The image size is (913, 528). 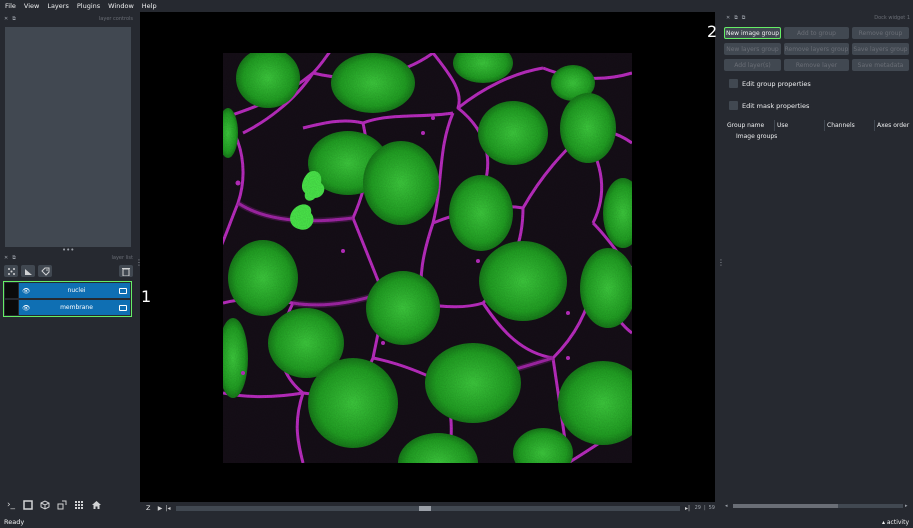 What do you see at coordinates (68, 271) in the screenshot?
I see `layer-buttons` at bounding box center [68, 271].